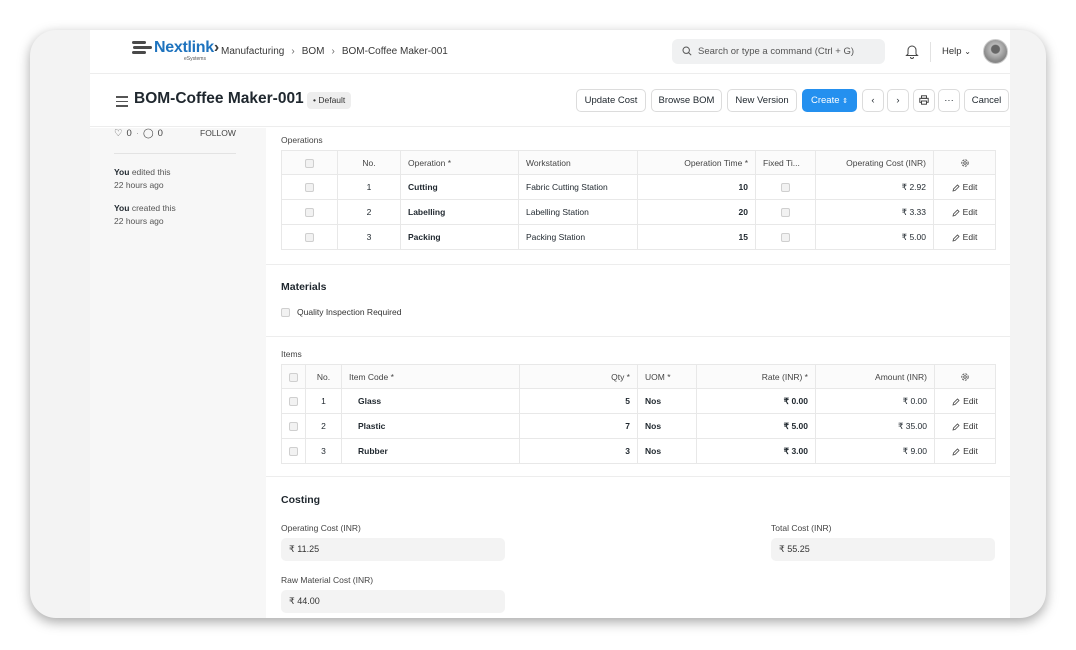 The width and height of the screenshot is (1076, 650). I want to click on qty-cell: 3, so click(578, 451).